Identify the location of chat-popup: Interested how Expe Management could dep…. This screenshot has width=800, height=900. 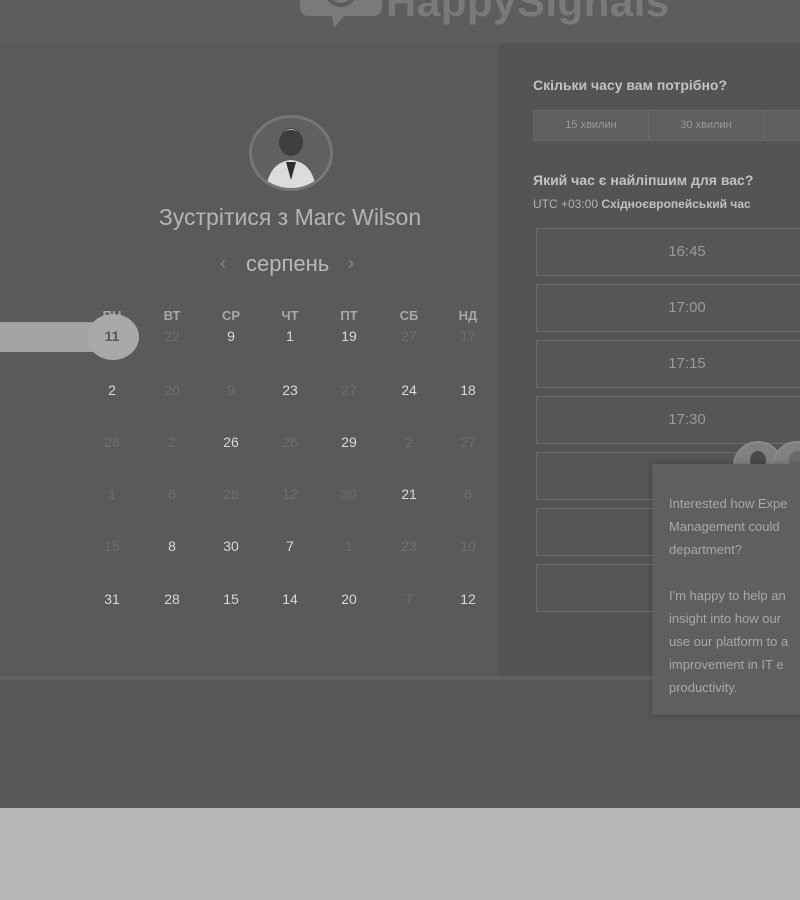
(726, 589).